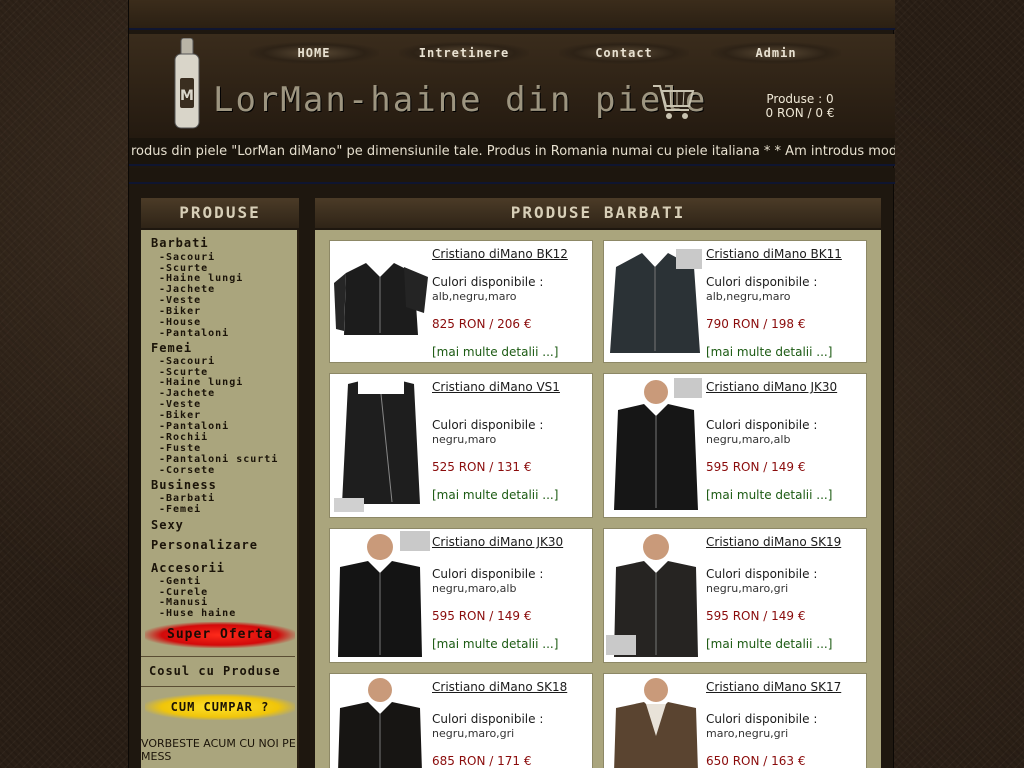 Image resolution: width=1024 pixels, height=768 pixels. I want to click on product-price: 525 RON / 131 €, so click(482, 467).